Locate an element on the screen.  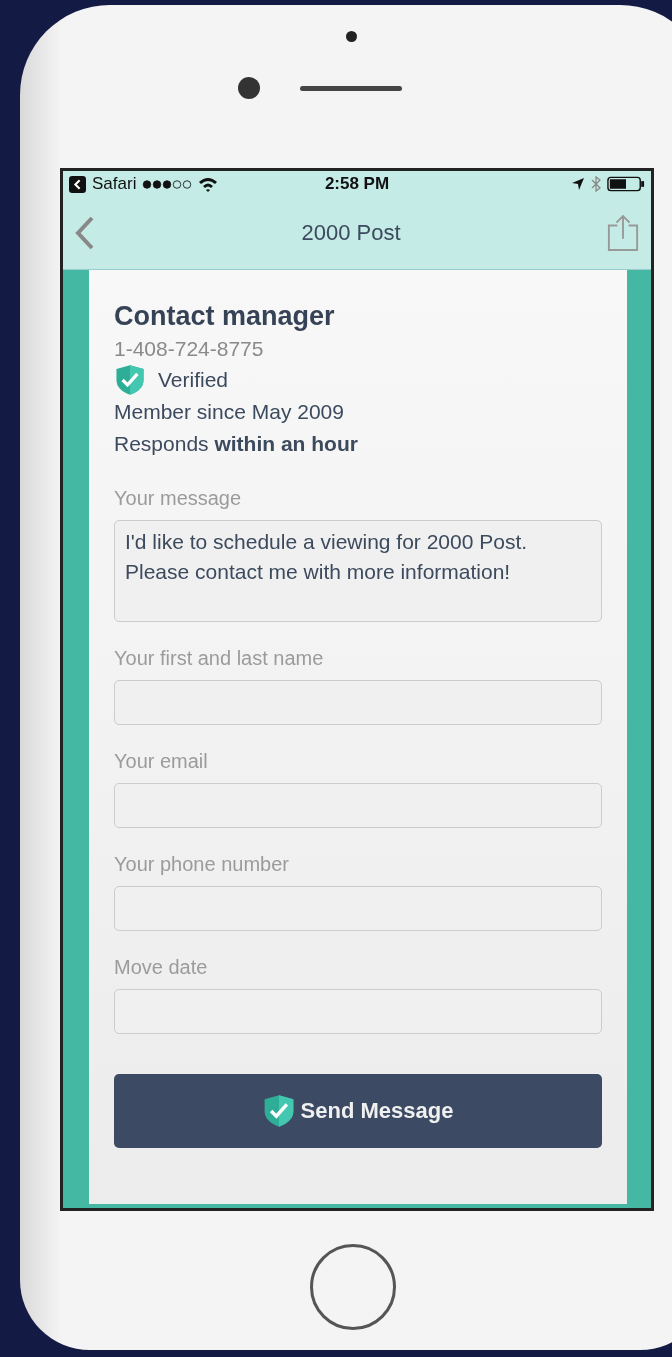
send-message-button: Send Message is located at coordinates (358, 1111).